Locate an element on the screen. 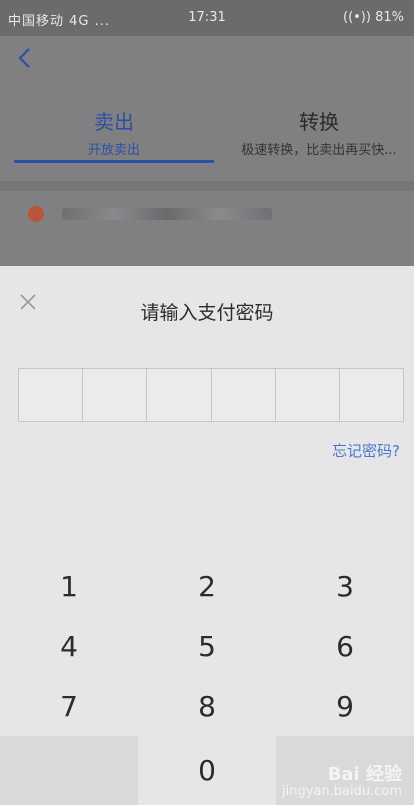  battery-level: 81% is located at coordinates (389, 17).